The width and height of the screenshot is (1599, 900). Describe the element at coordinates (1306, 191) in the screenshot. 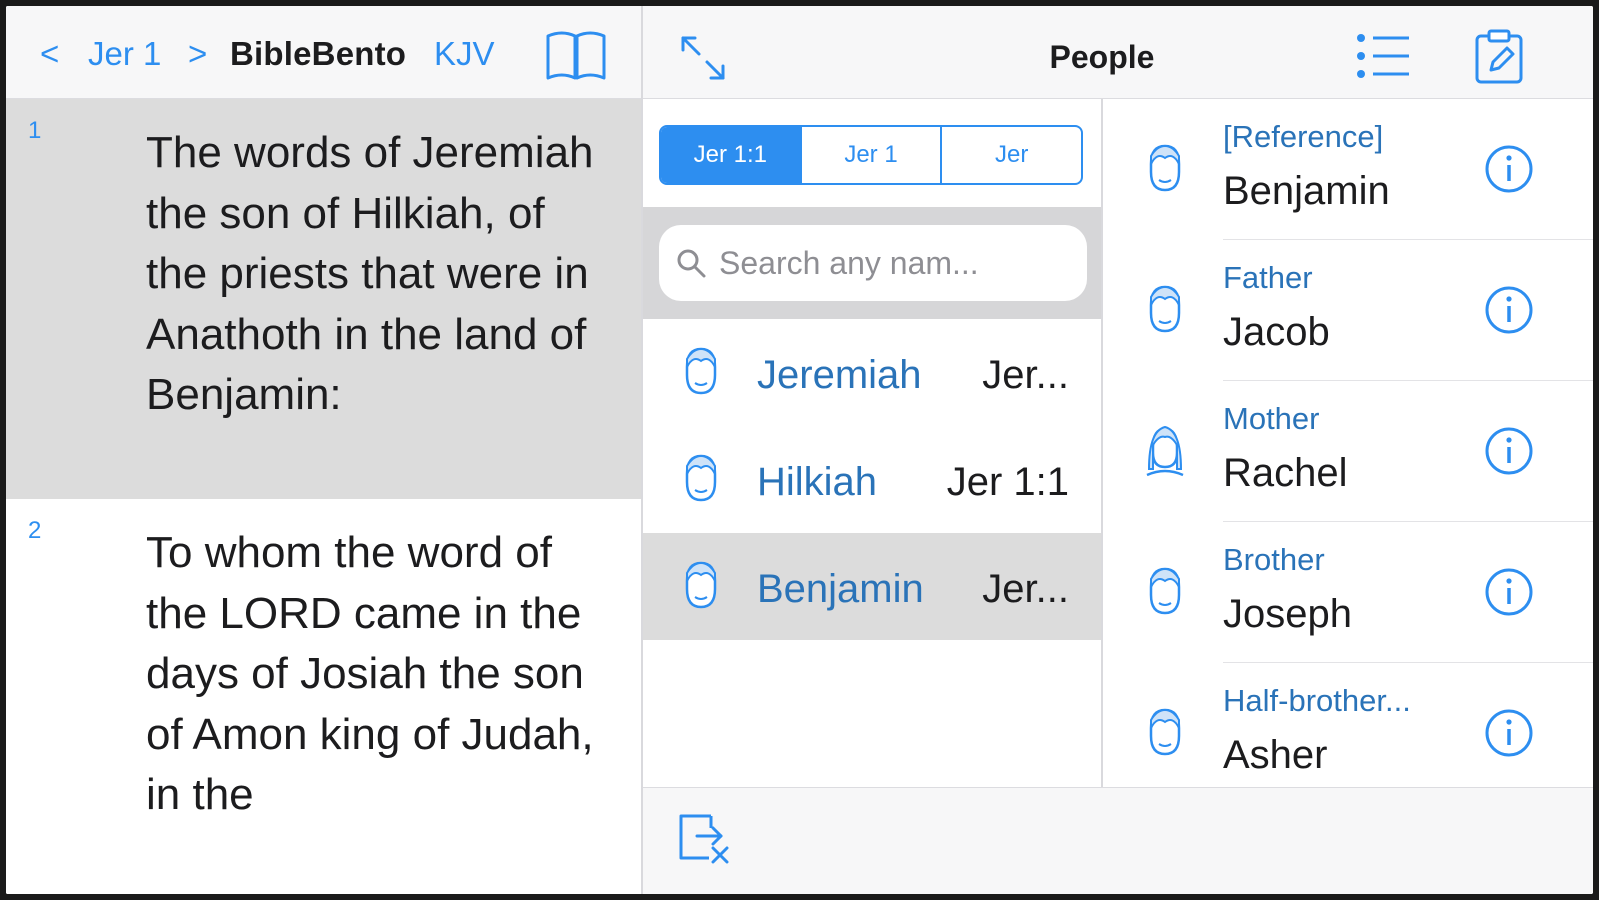

I see `relation-name: Benjamin` at that location.